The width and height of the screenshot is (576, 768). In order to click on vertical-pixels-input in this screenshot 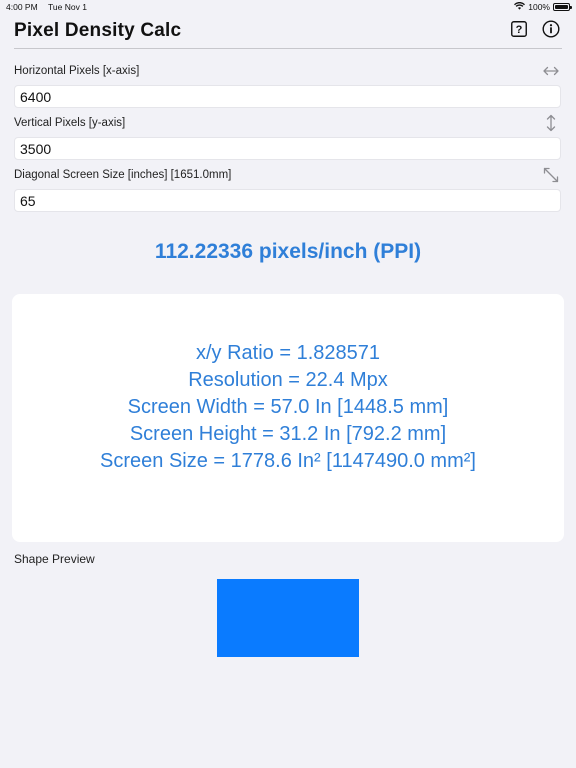, I will do `click(287, 148)`.